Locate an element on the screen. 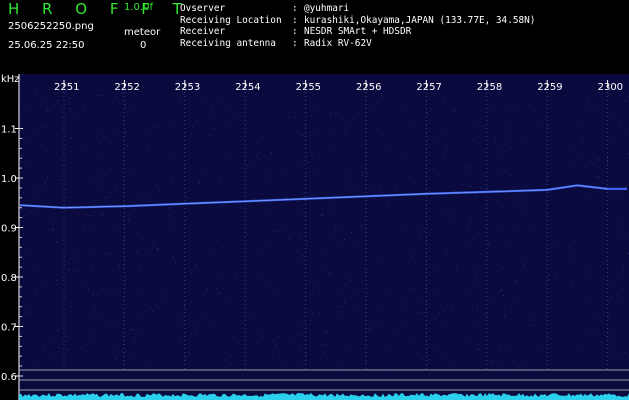  y-tick-label: 0.7 is located at coordinates (9, 328).